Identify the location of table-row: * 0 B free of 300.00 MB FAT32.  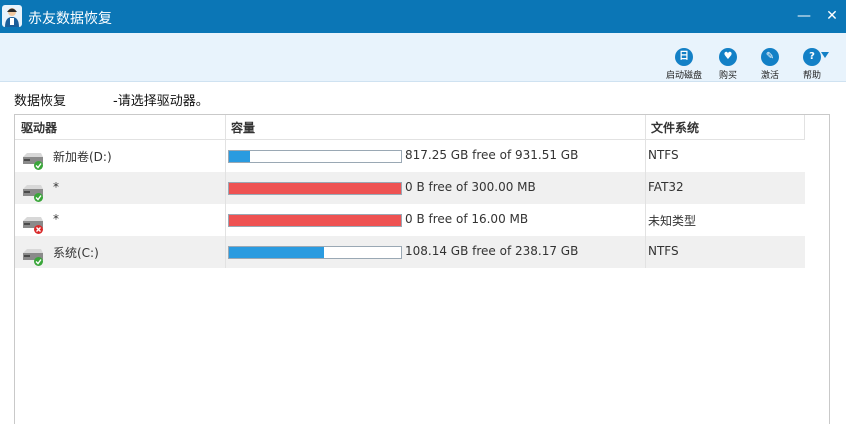
(410, 188).